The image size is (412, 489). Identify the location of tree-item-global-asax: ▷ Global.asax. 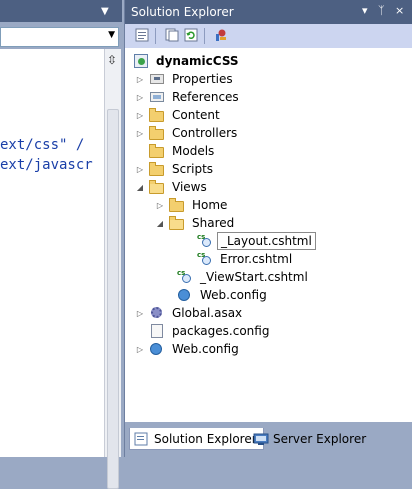
(190, 313).